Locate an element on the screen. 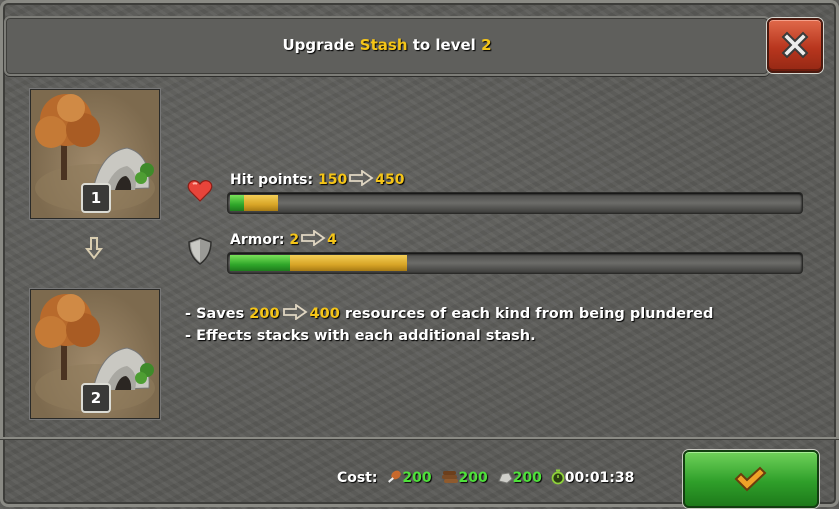 The width and height of the screenshot is (839, 509). close-icon is located at coordinates (795, 45).